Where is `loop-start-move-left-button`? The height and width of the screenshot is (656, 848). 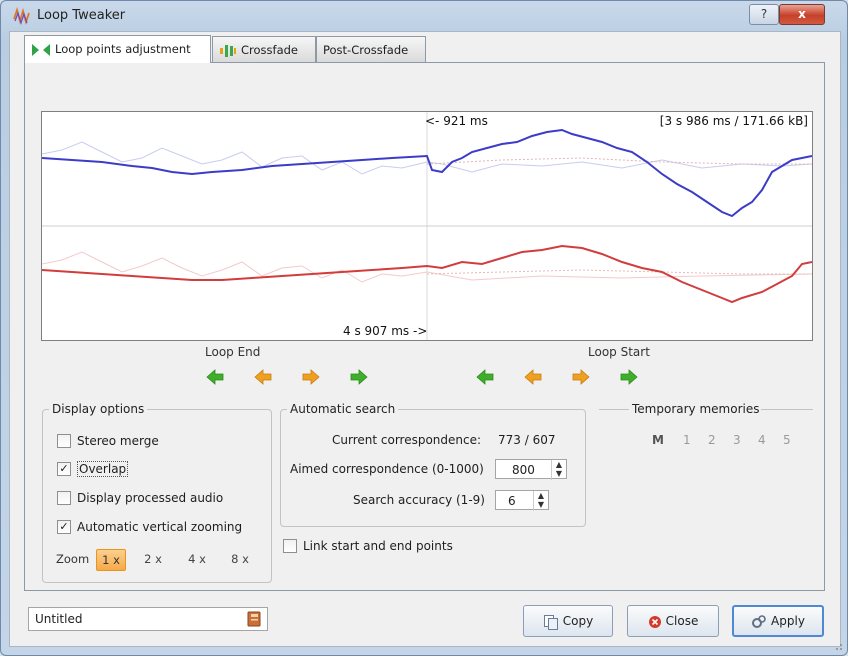
loop-start-move-left-button is located at coordinates (533, 377).